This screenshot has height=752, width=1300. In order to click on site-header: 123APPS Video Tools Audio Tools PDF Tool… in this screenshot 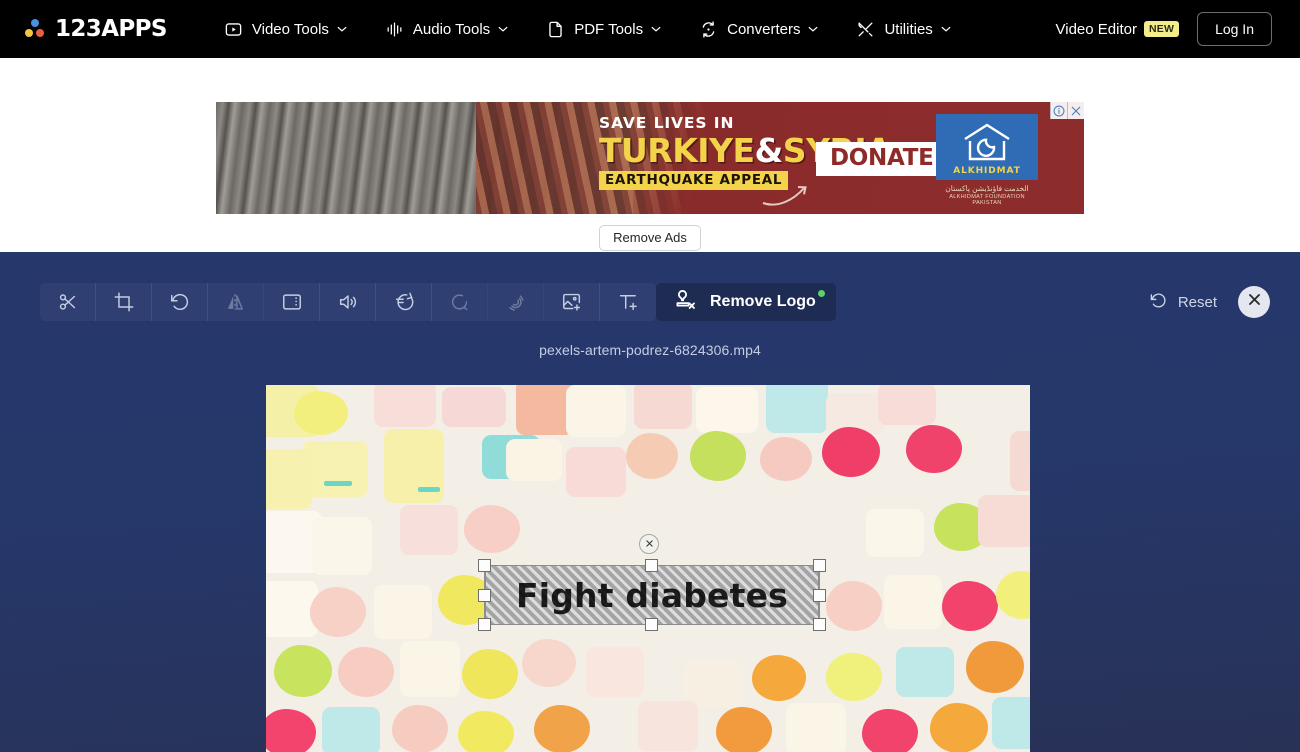, I will do `click(650, 29)`.